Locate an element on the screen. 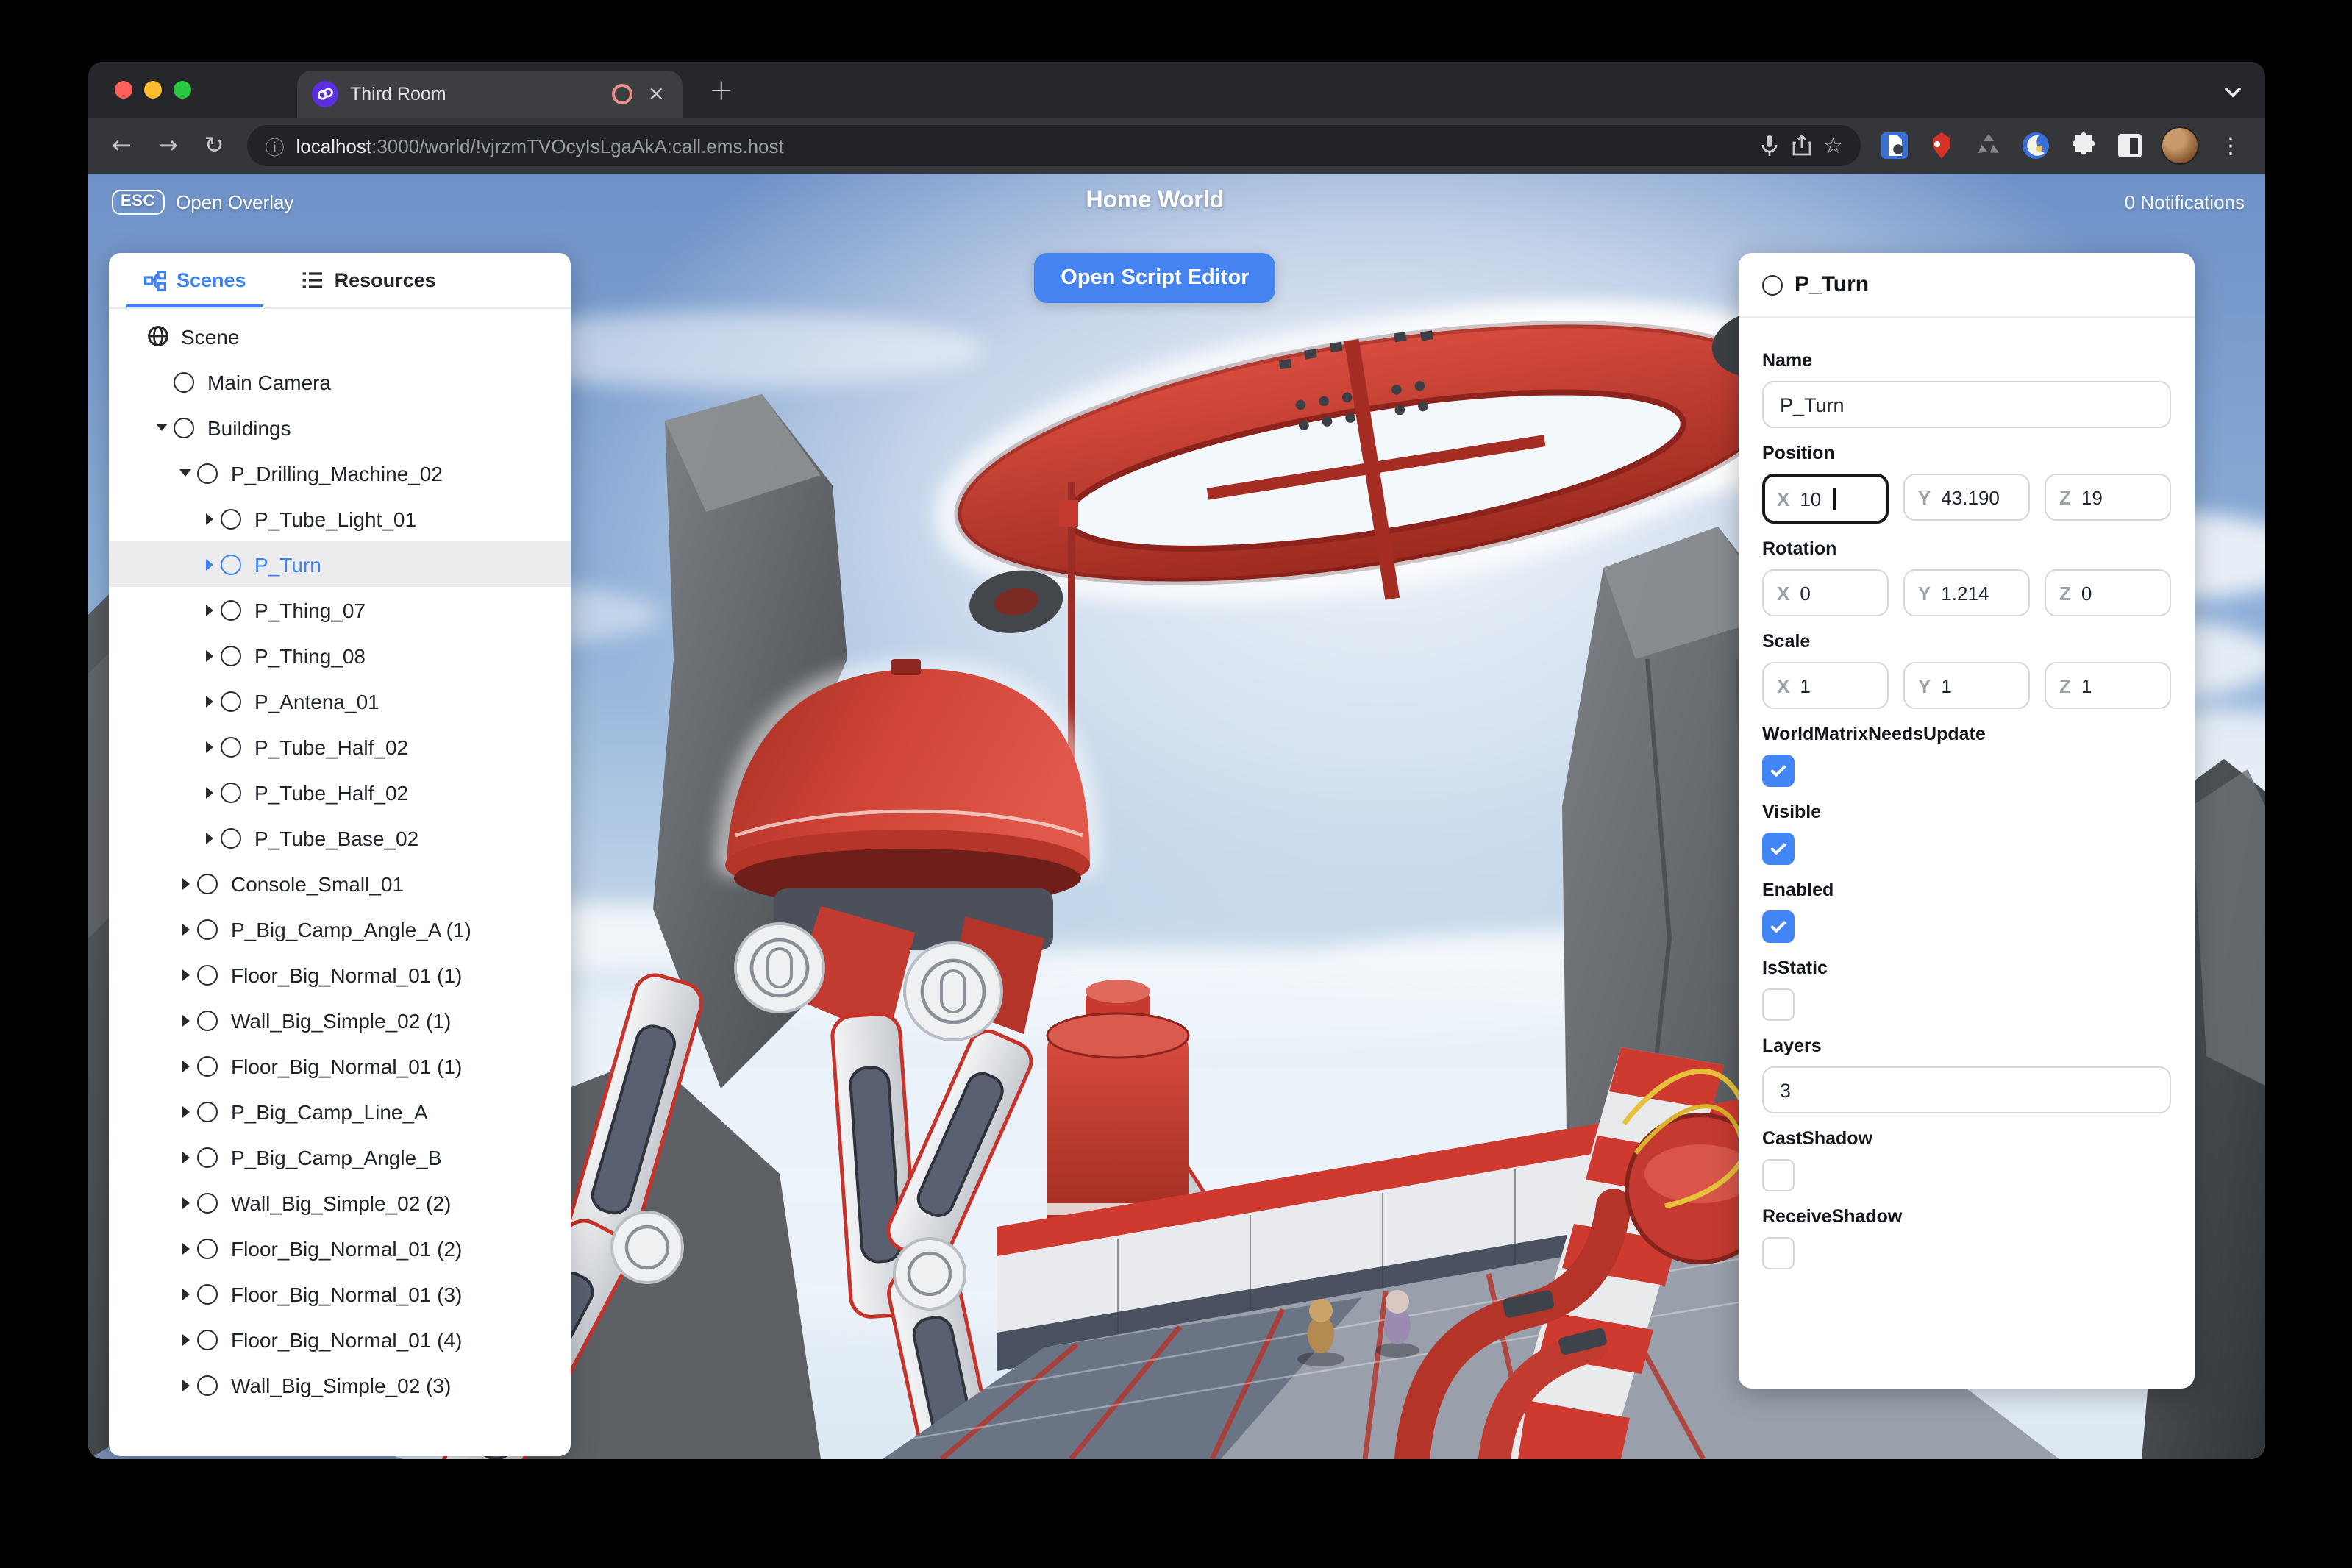 This screenshot has width=2352, height=1568. tree-item-buildings: Buildings is located at coordinates (340, 427).